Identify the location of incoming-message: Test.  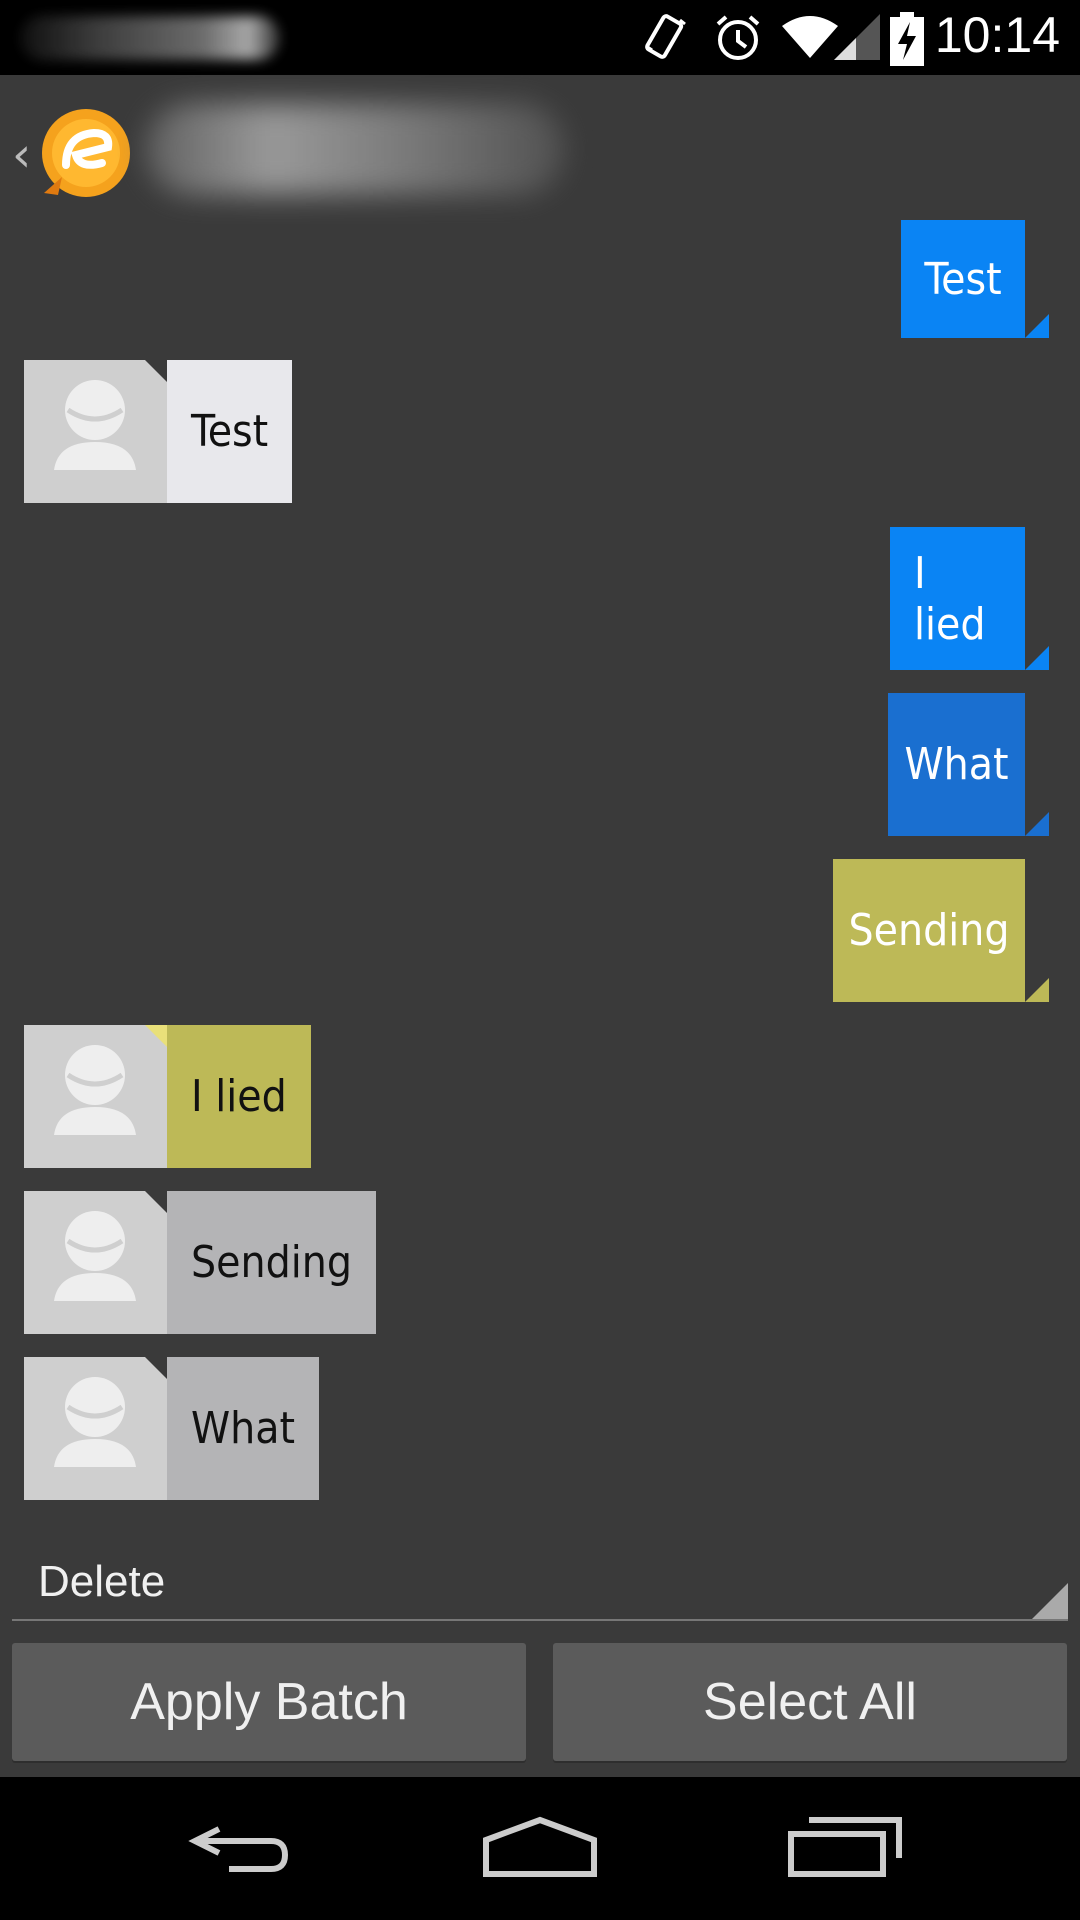
(158, 431).